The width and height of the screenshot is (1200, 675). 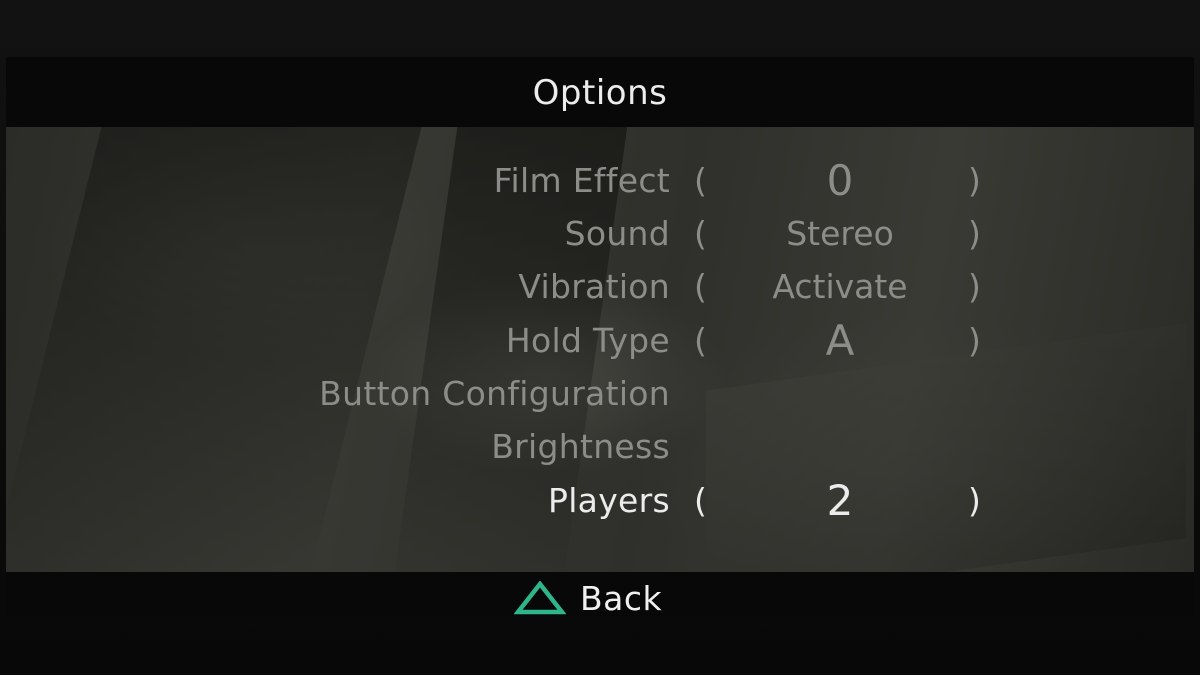 What do you see at coordinates (494, 393) in the screenshot?
I see `option-label: Button Configuration` at bounding box center [494, 393].